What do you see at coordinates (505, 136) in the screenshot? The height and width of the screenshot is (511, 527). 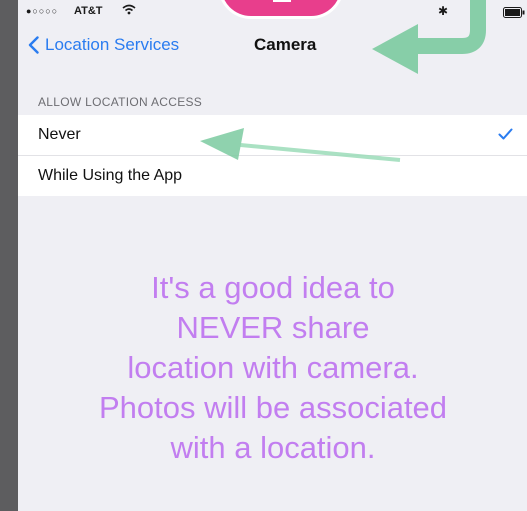 I see `checkmark-icon` at bounding box center [505, 136].